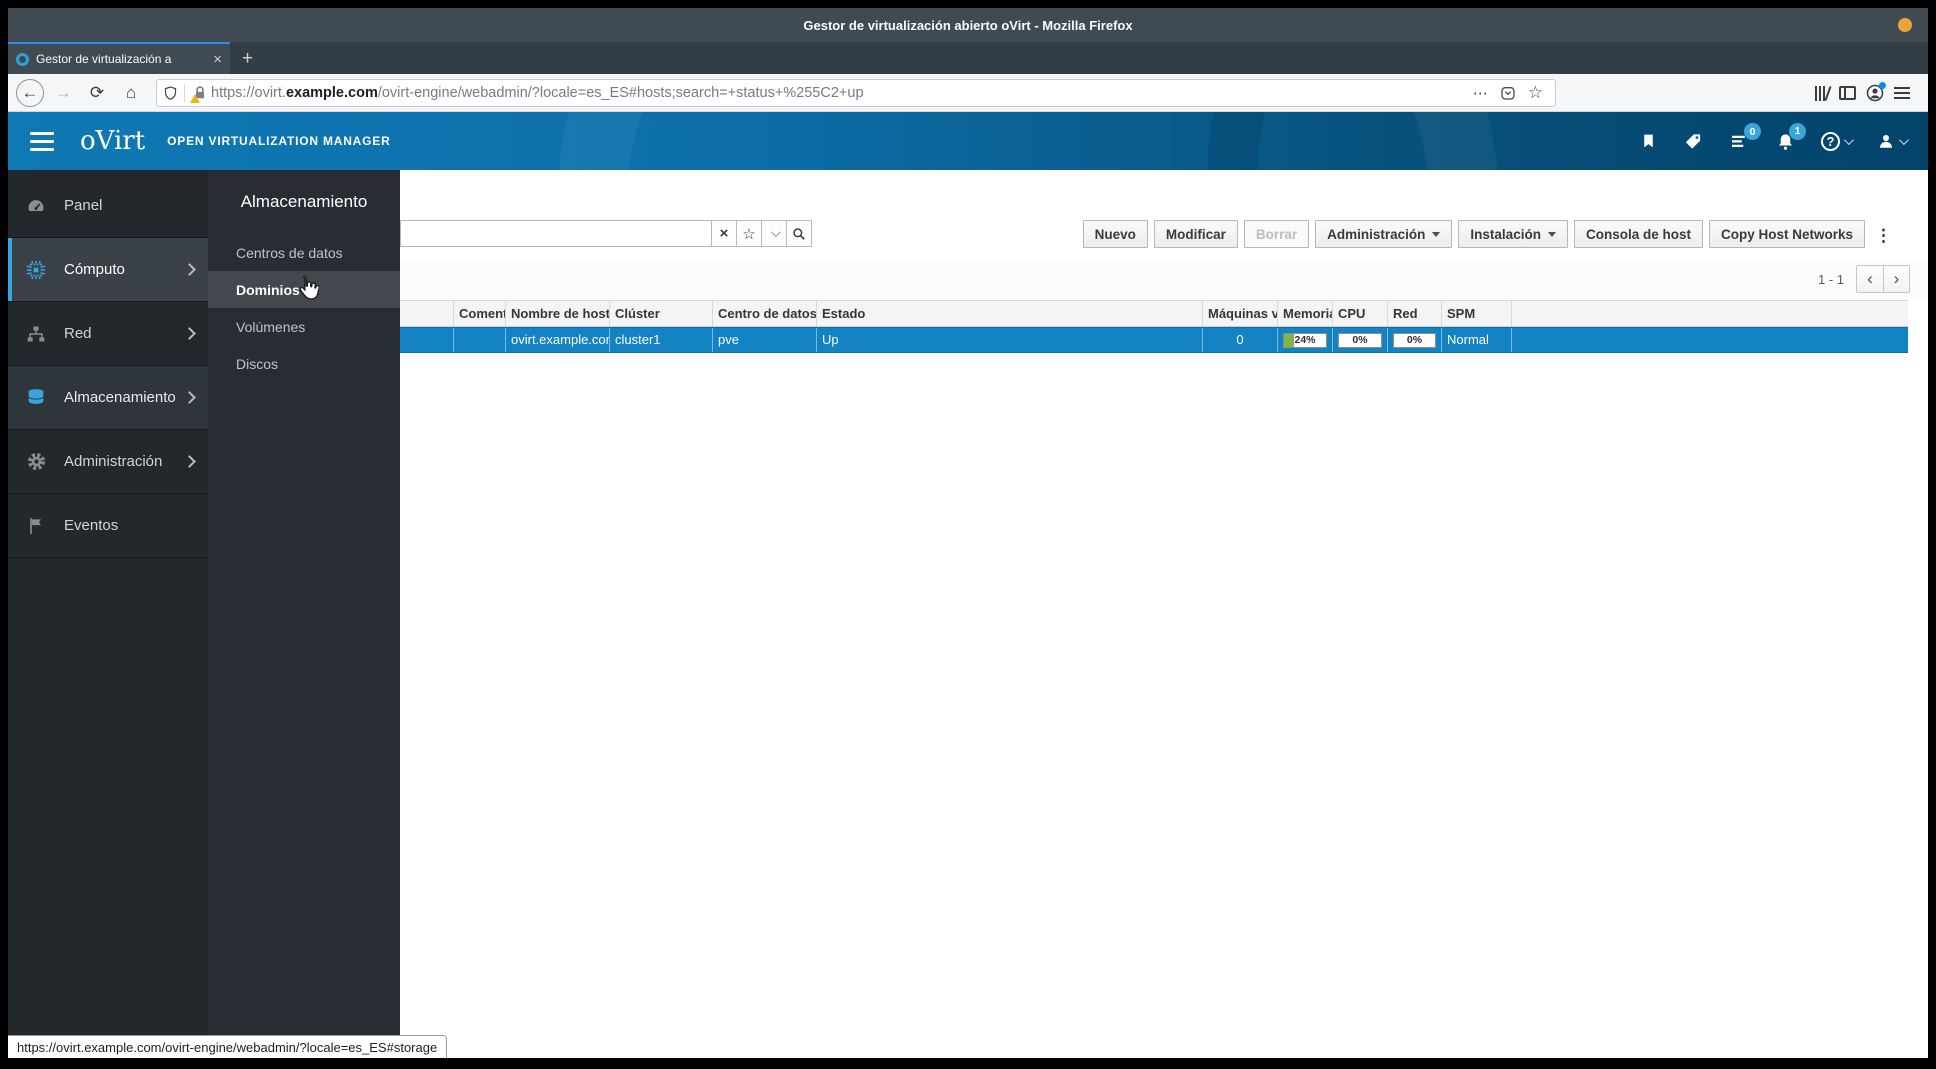  What do you see at coordinates (108, 526) in the screenshot?
I see `sidebar-item-eventos: Eventos` at bounding box center [108, 526].